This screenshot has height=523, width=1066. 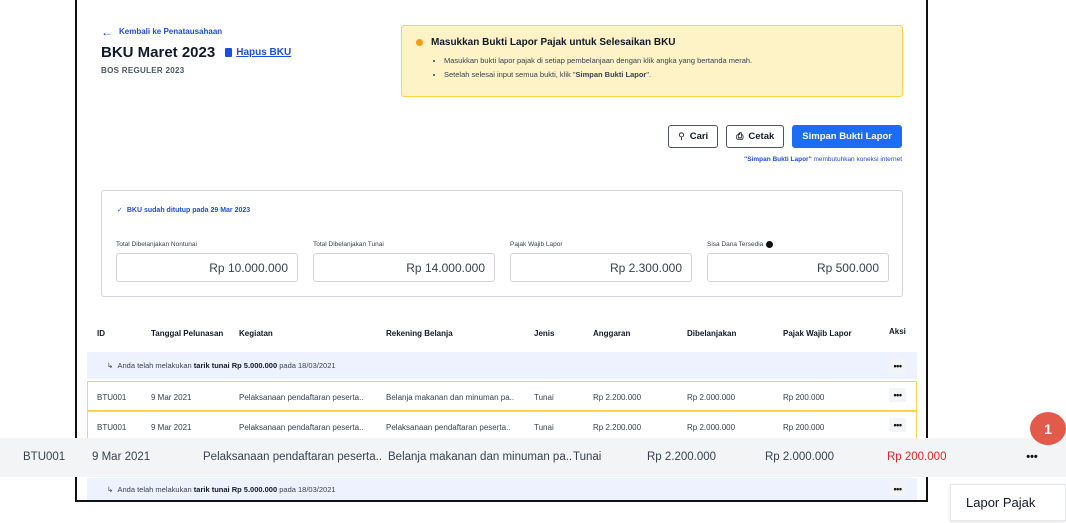 I want to click on stat-label: Sisa Dana Tersedia, so click(x=798, y=244).